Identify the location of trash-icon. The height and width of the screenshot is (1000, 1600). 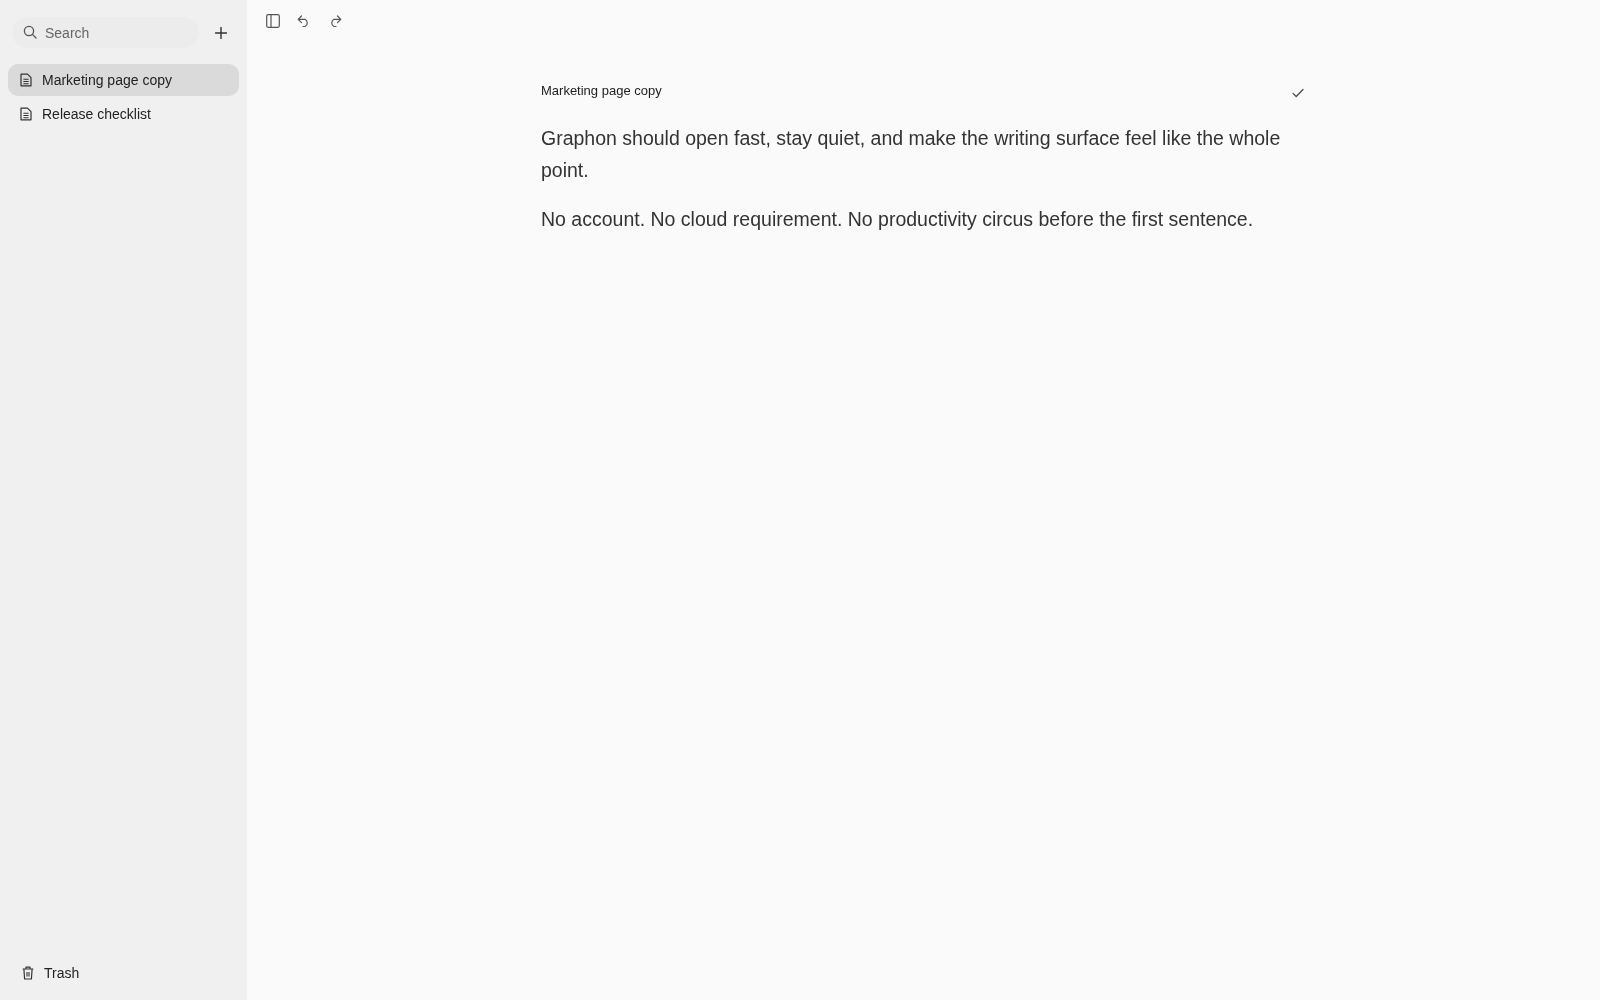
(28, 973).